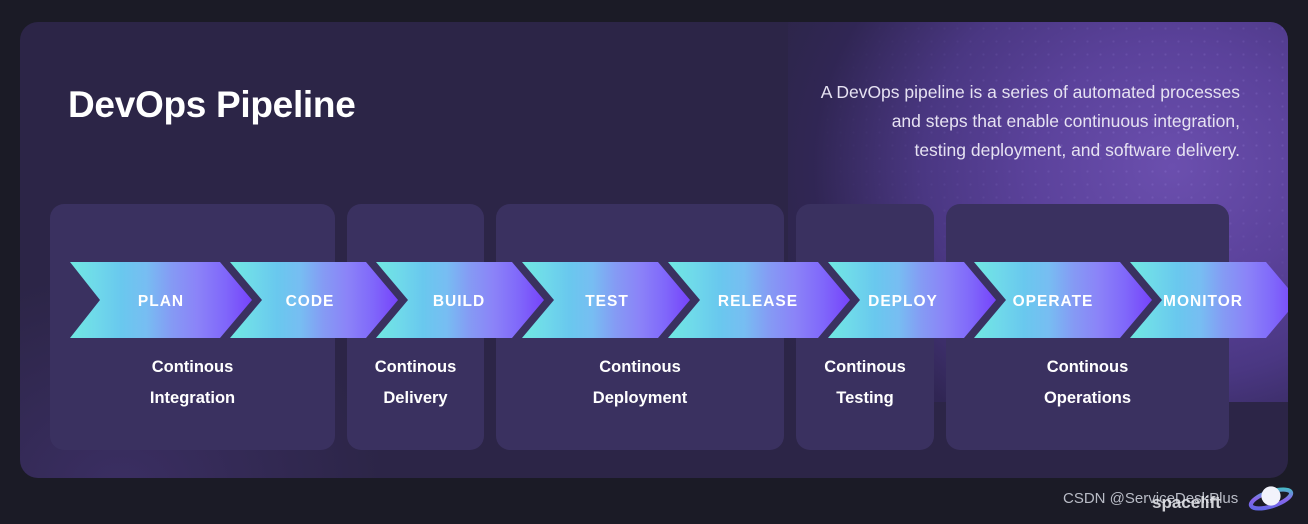  Describe the element at coordinates (192, 383) in the screenshot. I see `panel-label: Continous Integration` at that location.